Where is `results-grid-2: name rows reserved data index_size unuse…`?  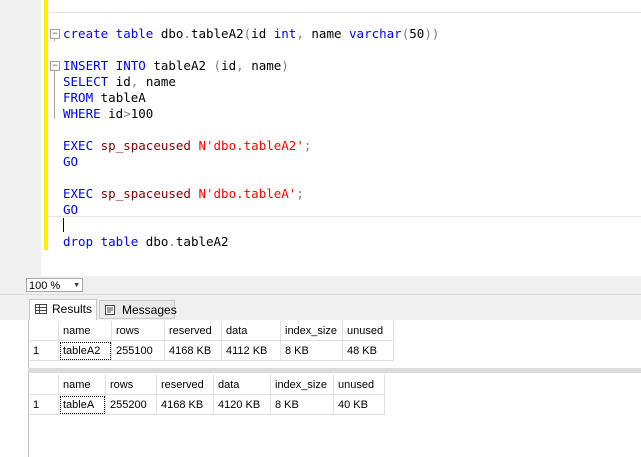
results-grid-2: name rows reserved data index_size unuse… is located at coordinates (207, 395).